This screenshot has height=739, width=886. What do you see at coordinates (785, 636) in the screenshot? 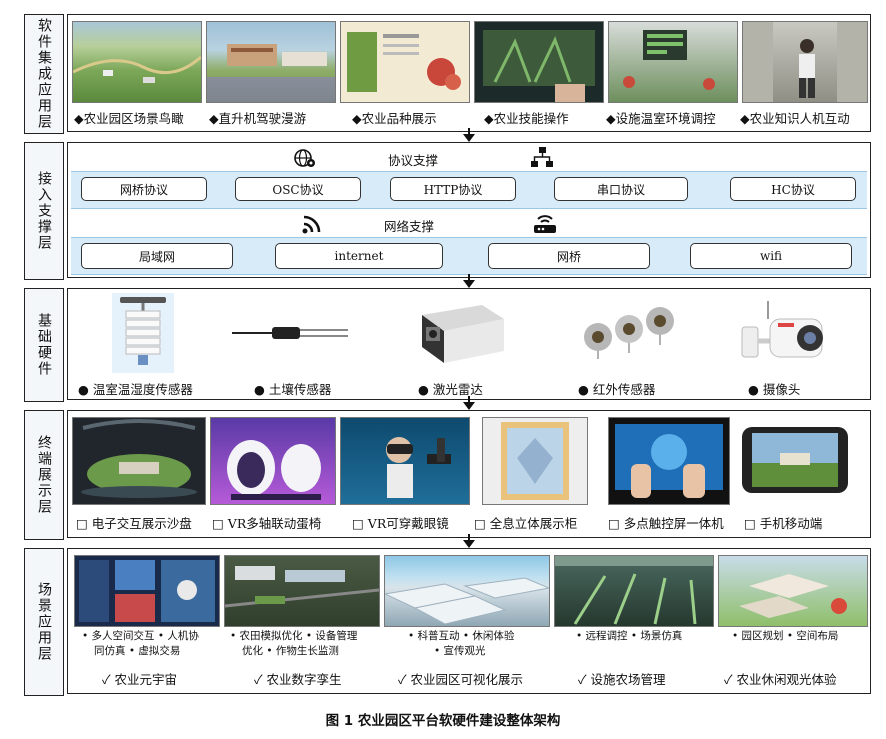
I see `scene-bullets-5: • 园区规划 • 空间布局` at bounding box center [785, 636].